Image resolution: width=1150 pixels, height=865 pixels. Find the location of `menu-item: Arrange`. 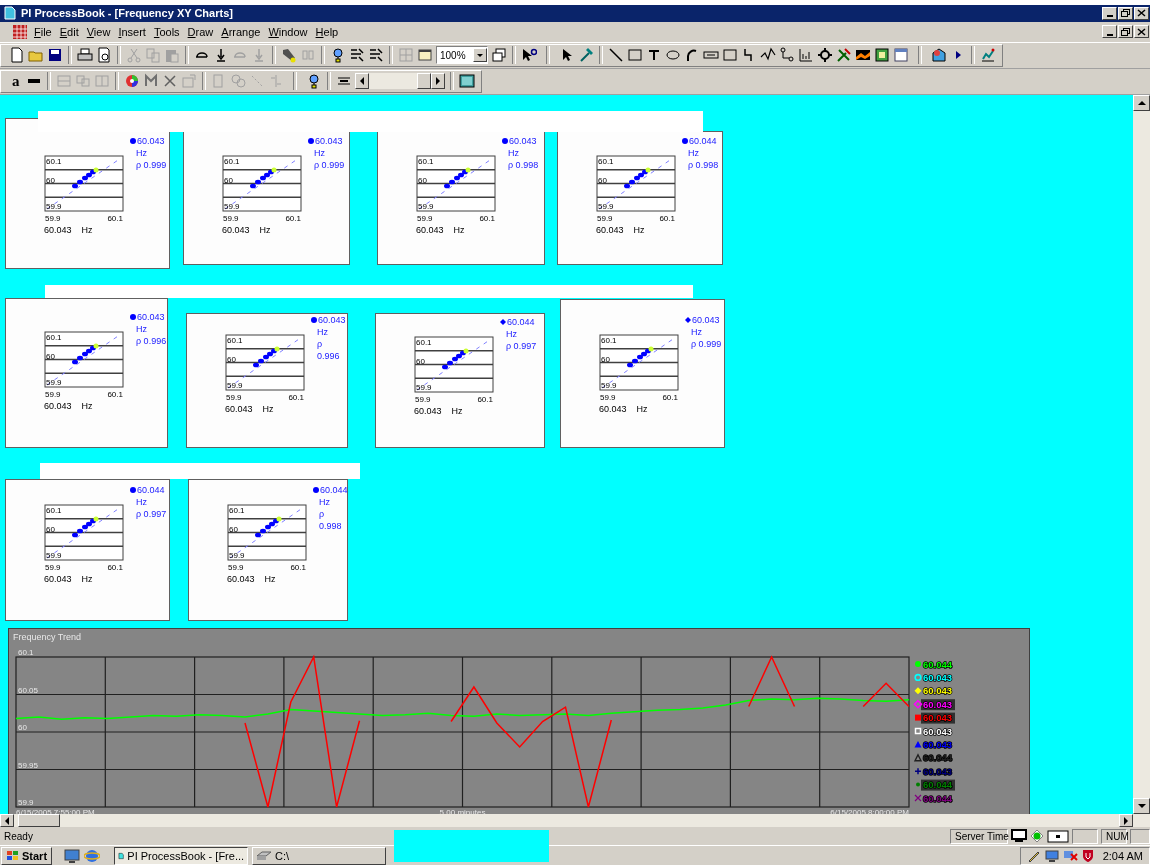

menu-item: Arrange is located at coordinates (241, 31).